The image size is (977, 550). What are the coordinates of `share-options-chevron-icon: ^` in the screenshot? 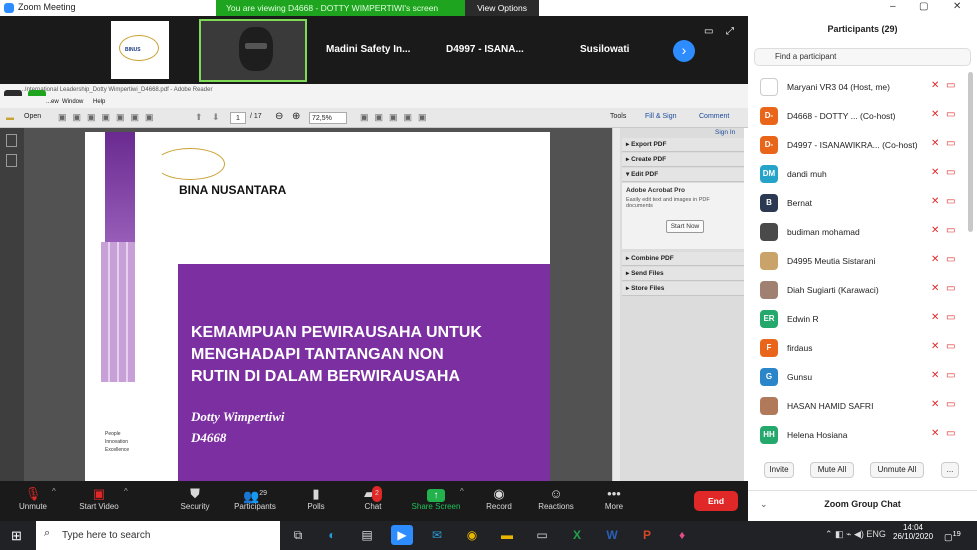 It's located at (462, 491).